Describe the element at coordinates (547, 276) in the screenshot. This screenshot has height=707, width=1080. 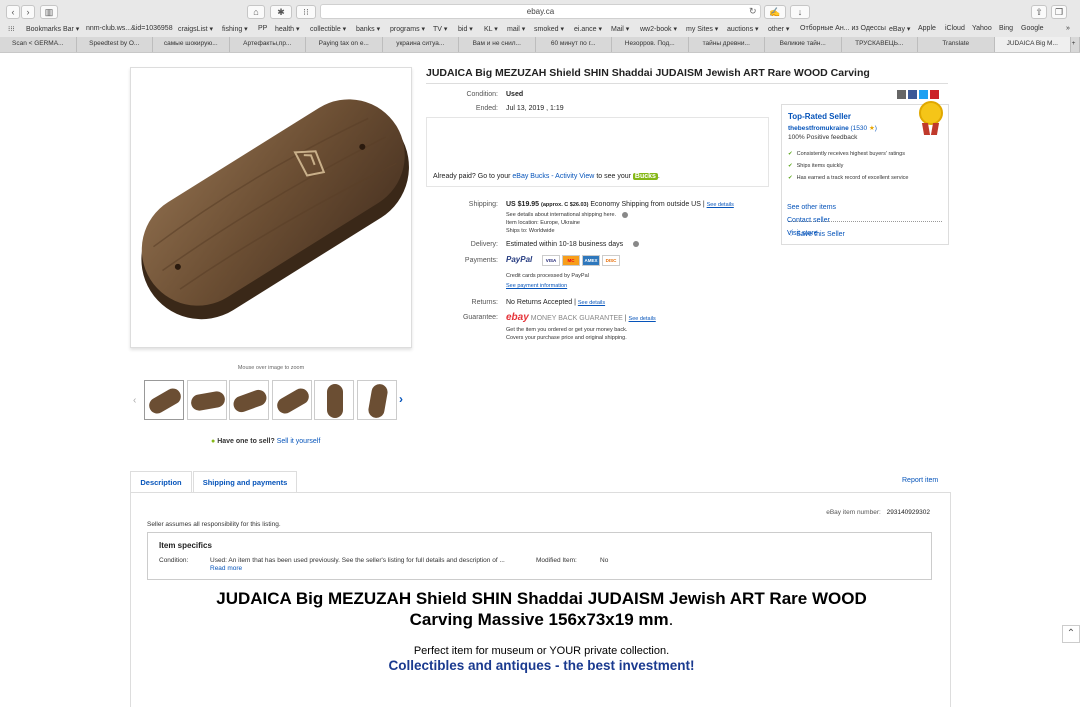
I see `credit-note: Credit cards processed by PayPal` at that location.